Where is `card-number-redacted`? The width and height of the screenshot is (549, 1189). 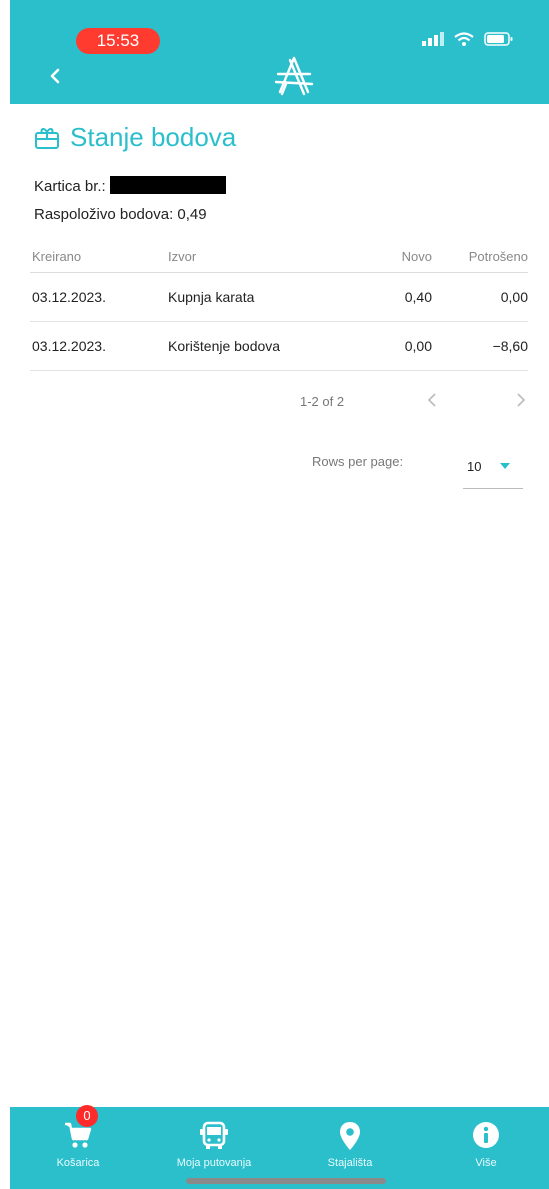
card-number-redacted is located at coordinates (167, 185).